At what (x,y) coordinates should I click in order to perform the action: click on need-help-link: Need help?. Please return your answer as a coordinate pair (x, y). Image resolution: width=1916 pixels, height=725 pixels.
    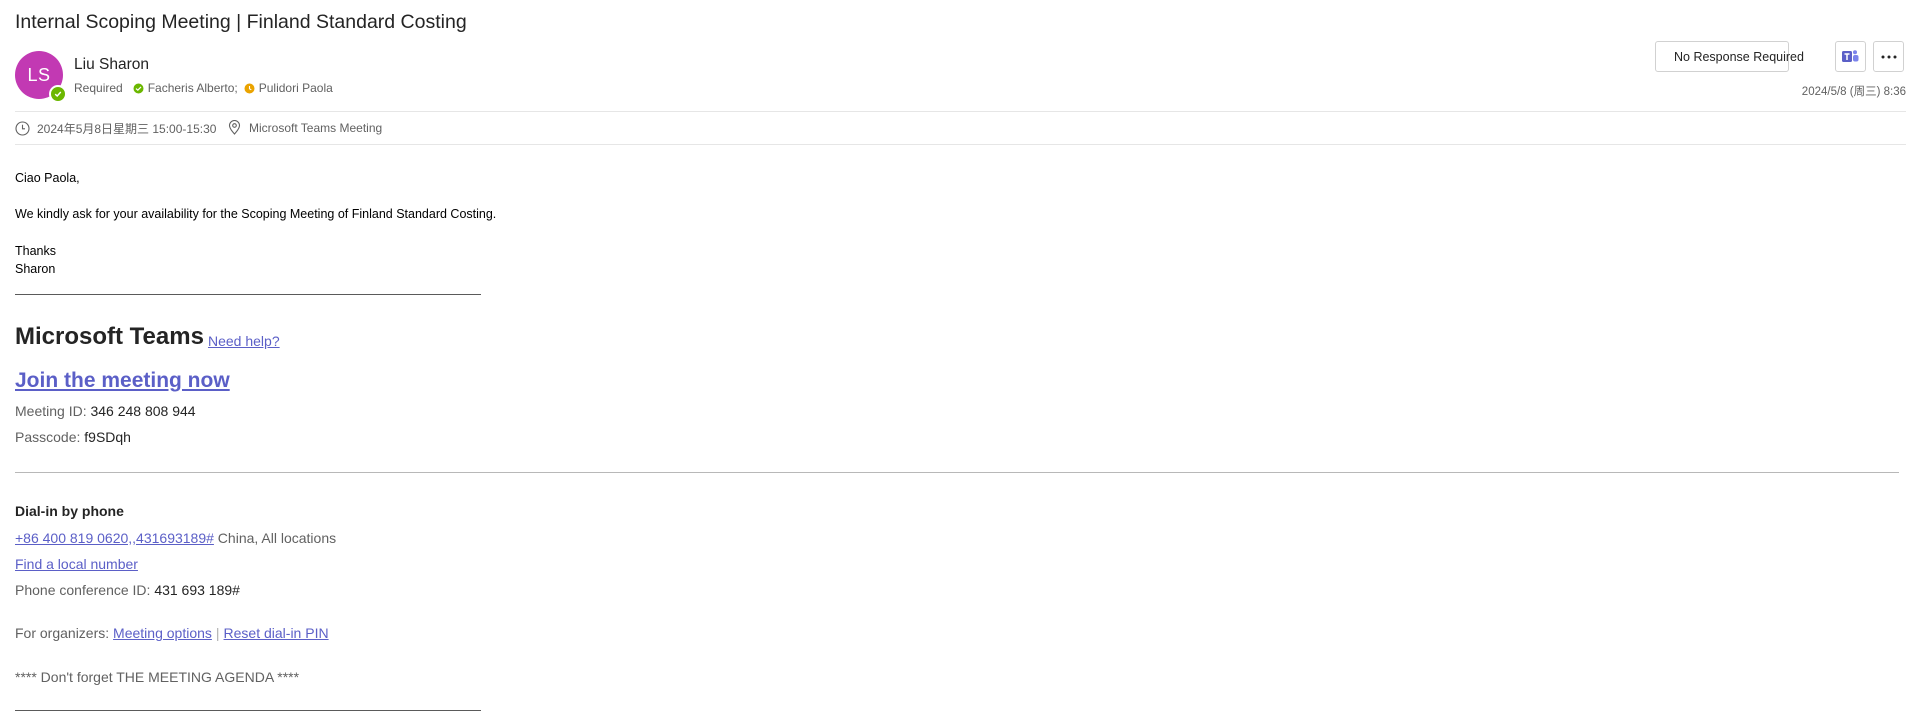
    Looking at the image, I should click on (244, 341).